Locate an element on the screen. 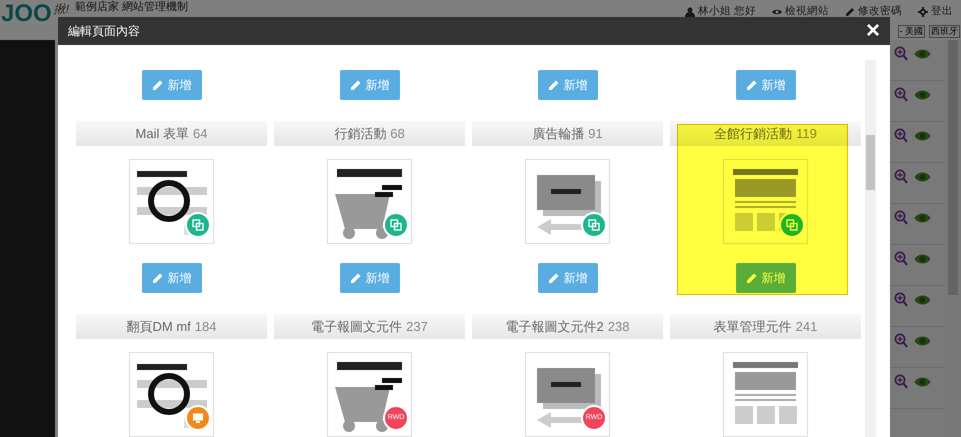 The height and width of the screenshot is (437, 961). header-link: 林小姐 您好 is located at coordinates (720, 12).